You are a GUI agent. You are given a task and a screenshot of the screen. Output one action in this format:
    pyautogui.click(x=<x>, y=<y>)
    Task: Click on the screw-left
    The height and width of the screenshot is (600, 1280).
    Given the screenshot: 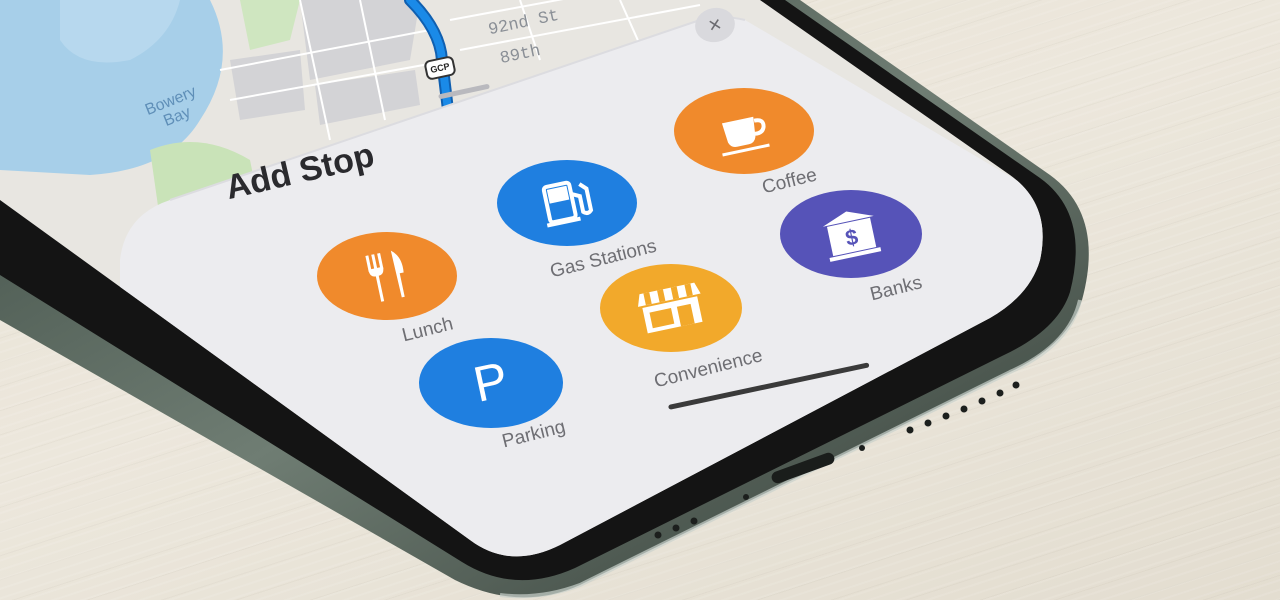 What is the action you would take?
    pyautogui.click(x=746, y=497)
    